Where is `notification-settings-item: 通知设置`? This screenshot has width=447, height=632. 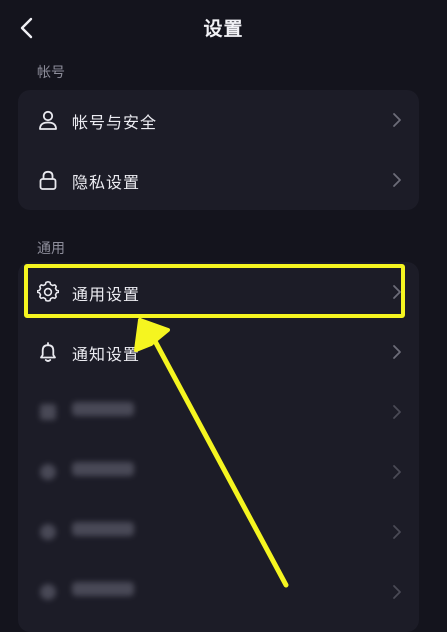
notification-settings-item: 通知设置 is located at coordinates (218, 352).